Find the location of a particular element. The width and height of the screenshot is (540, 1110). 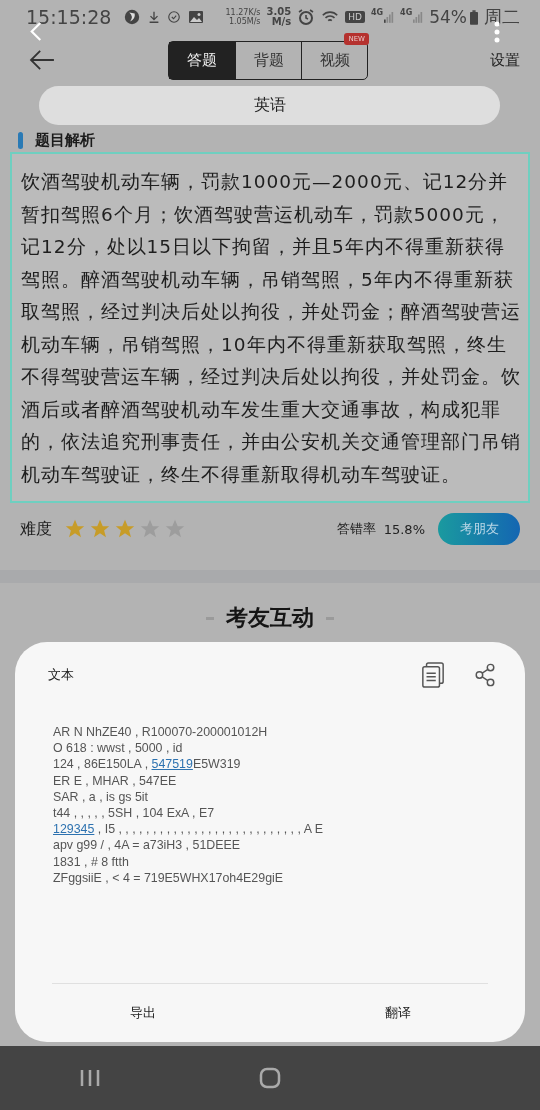

share-icon is located at coordinates (485, 675).